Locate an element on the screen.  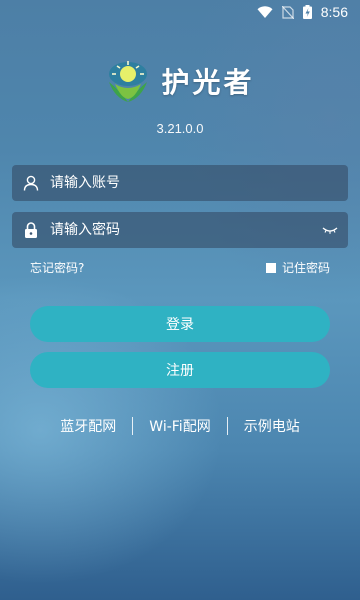
sun-leaf-logo is located at coordinates (128, 81).